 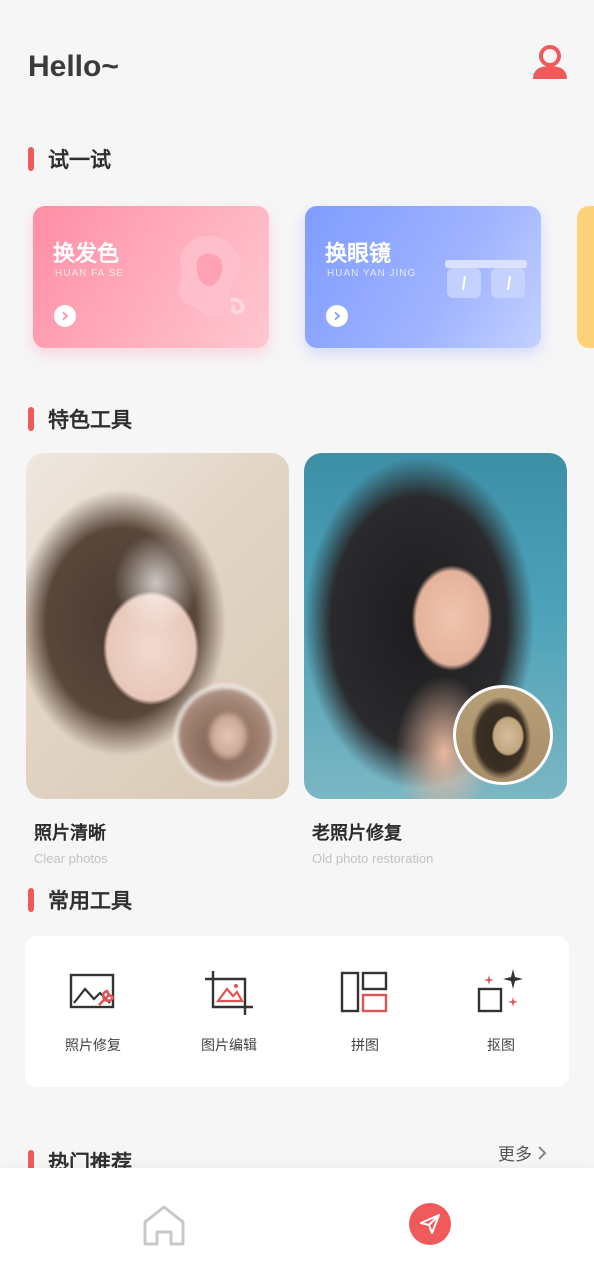 I want to click on try-card-glasses: 换眼镜 HUAN YAN JING, so click(x=423, y=277).